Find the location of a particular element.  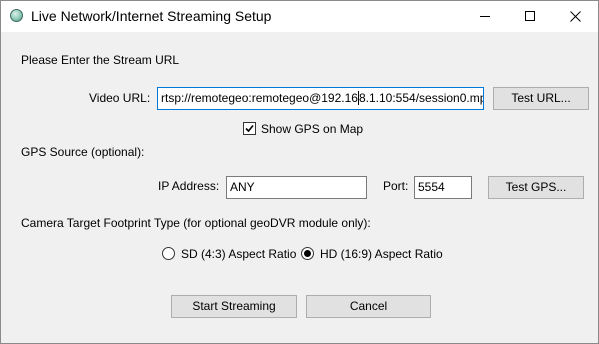

radio-selected-dot is located at coordinates (307, 253).